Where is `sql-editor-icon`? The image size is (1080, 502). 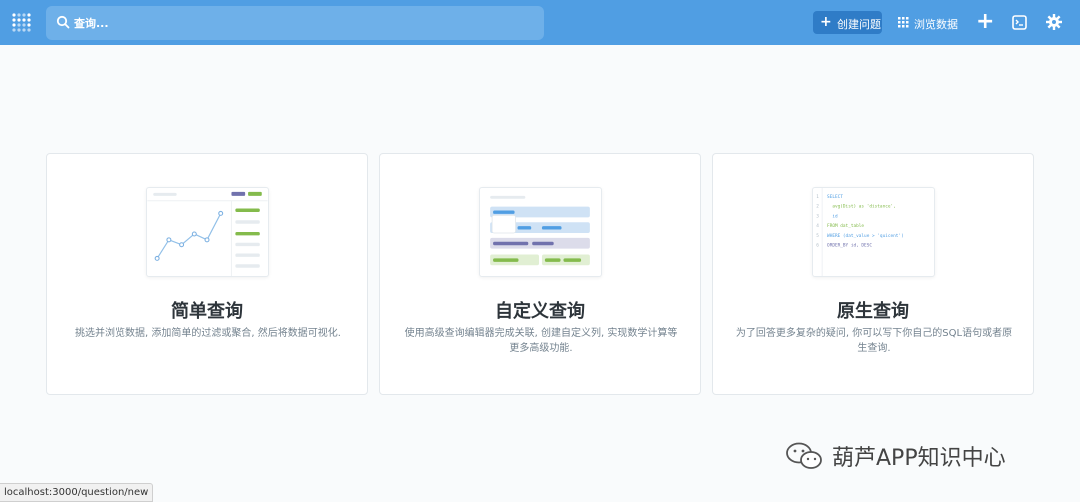
sql-editor-icon is located at coordinates (1019, 22).